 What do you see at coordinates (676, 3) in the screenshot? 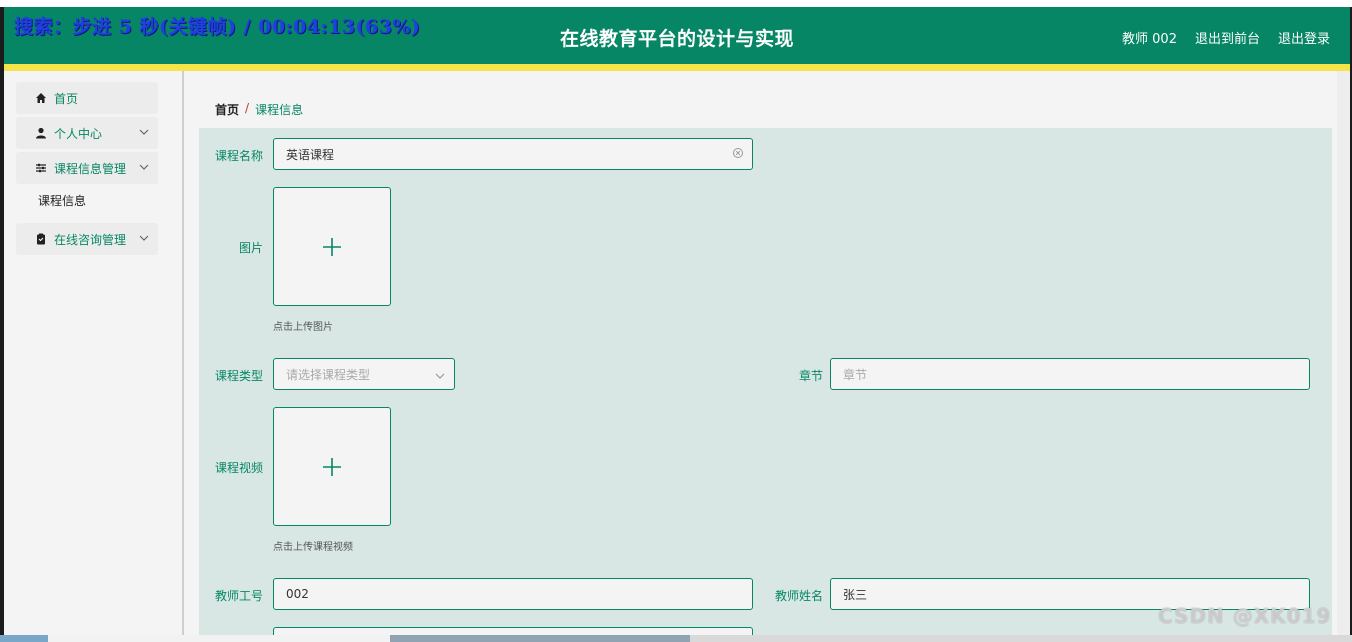
I see `top-border` at bounding box center [676, 3].